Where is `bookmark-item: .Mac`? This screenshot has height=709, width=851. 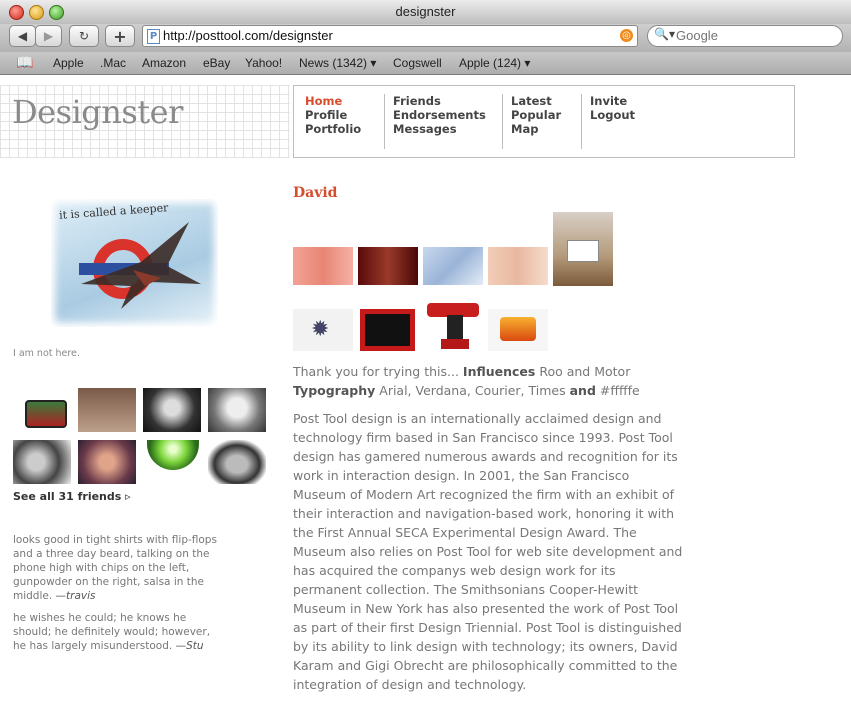
bookmark-item: .Mac is located at coordinates (113, 63).